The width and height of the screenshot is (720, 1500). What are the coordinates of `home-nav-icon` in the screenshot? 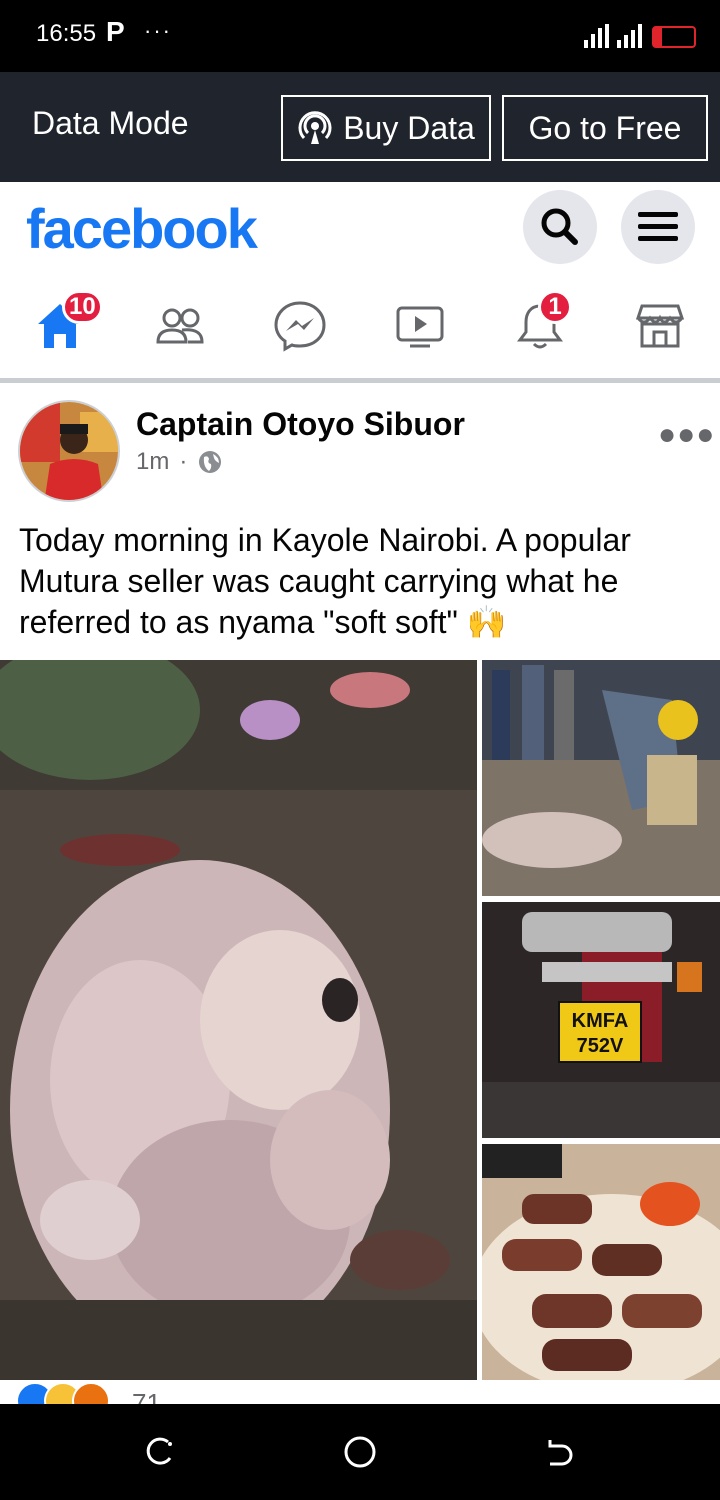 It's located at (360, 1452).